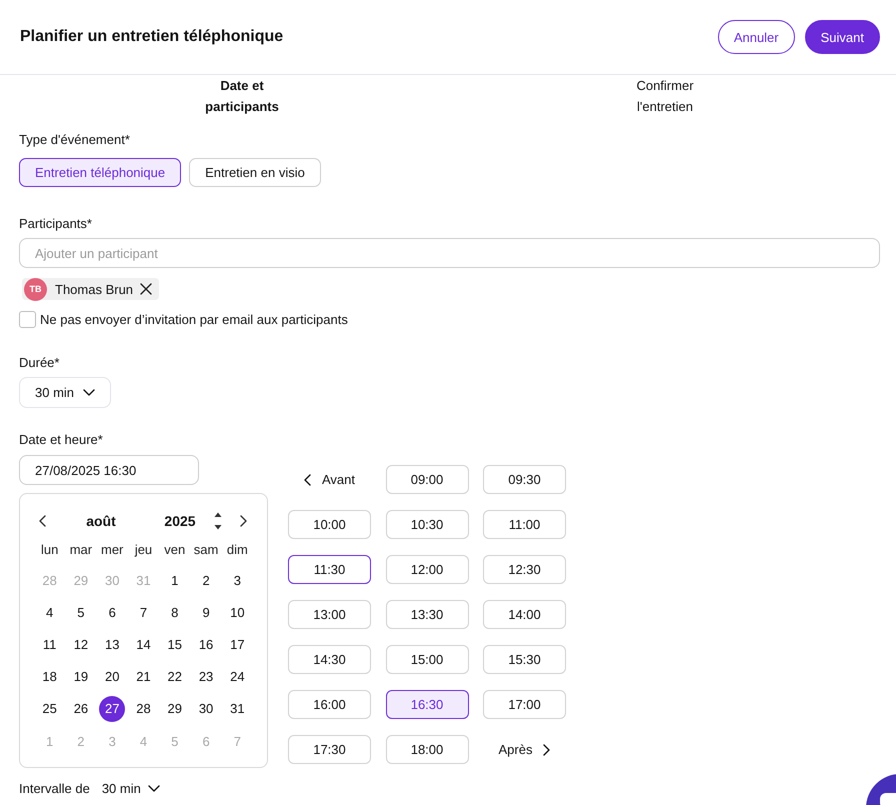 The image size is (896, 805). What do you see at coordinates (75, 140) in the screenshot?
I see `field-label: Type d'événement*` at bounding box center [75, 140].